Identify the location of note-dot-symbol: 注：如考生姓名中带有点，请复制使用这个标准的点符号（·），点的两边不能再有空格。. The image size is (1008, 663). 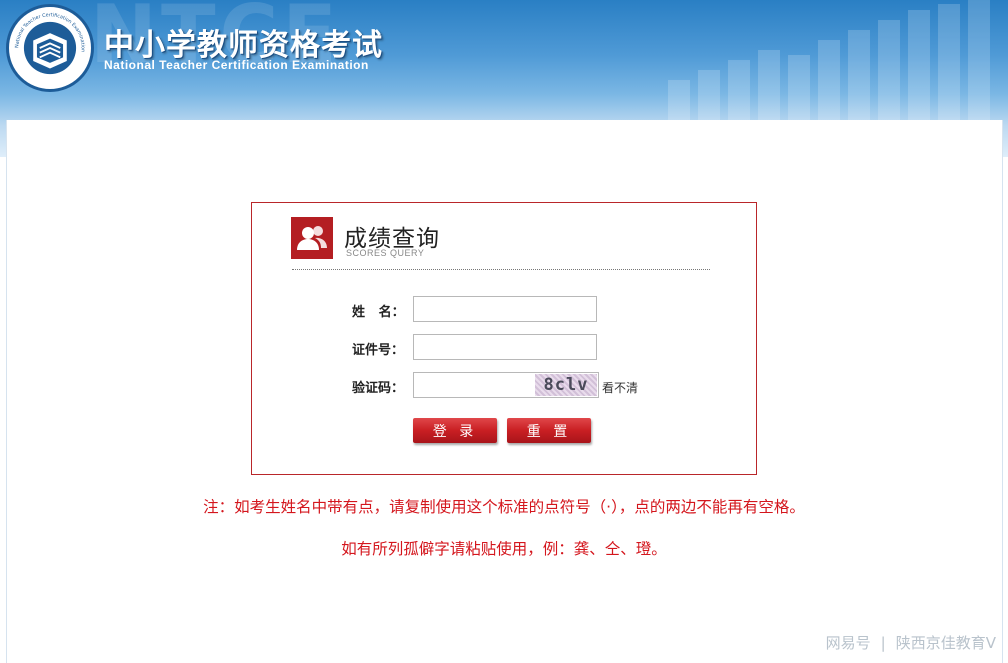
(504, 507).